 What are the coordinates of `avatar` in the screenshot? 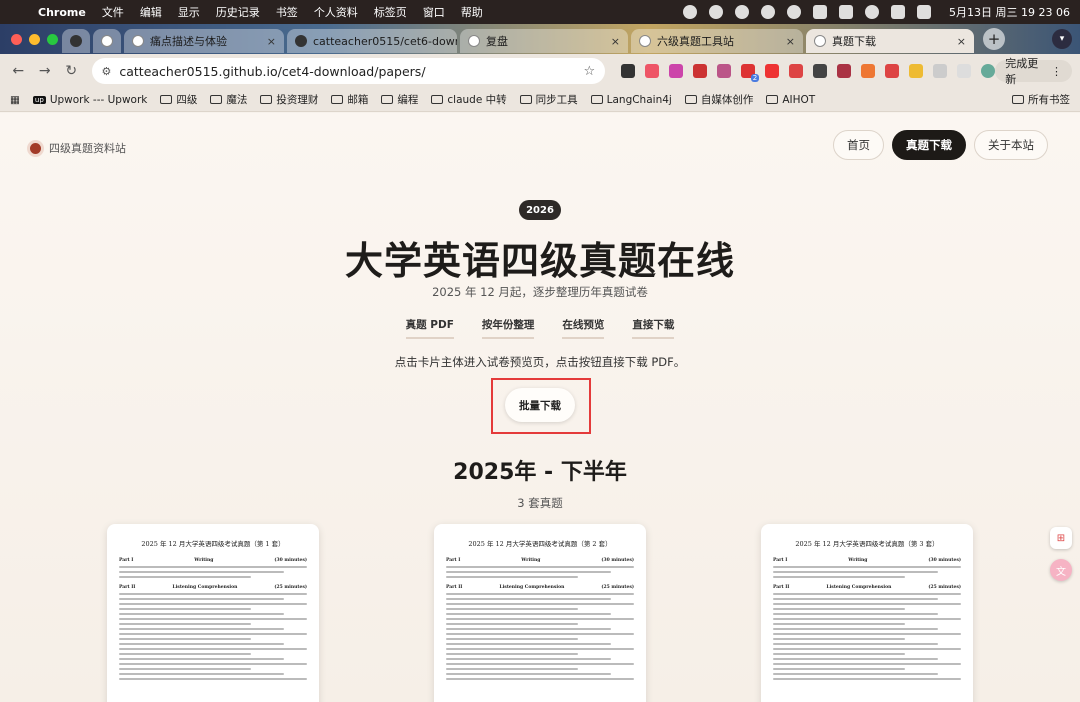 It's located at (988, 71).